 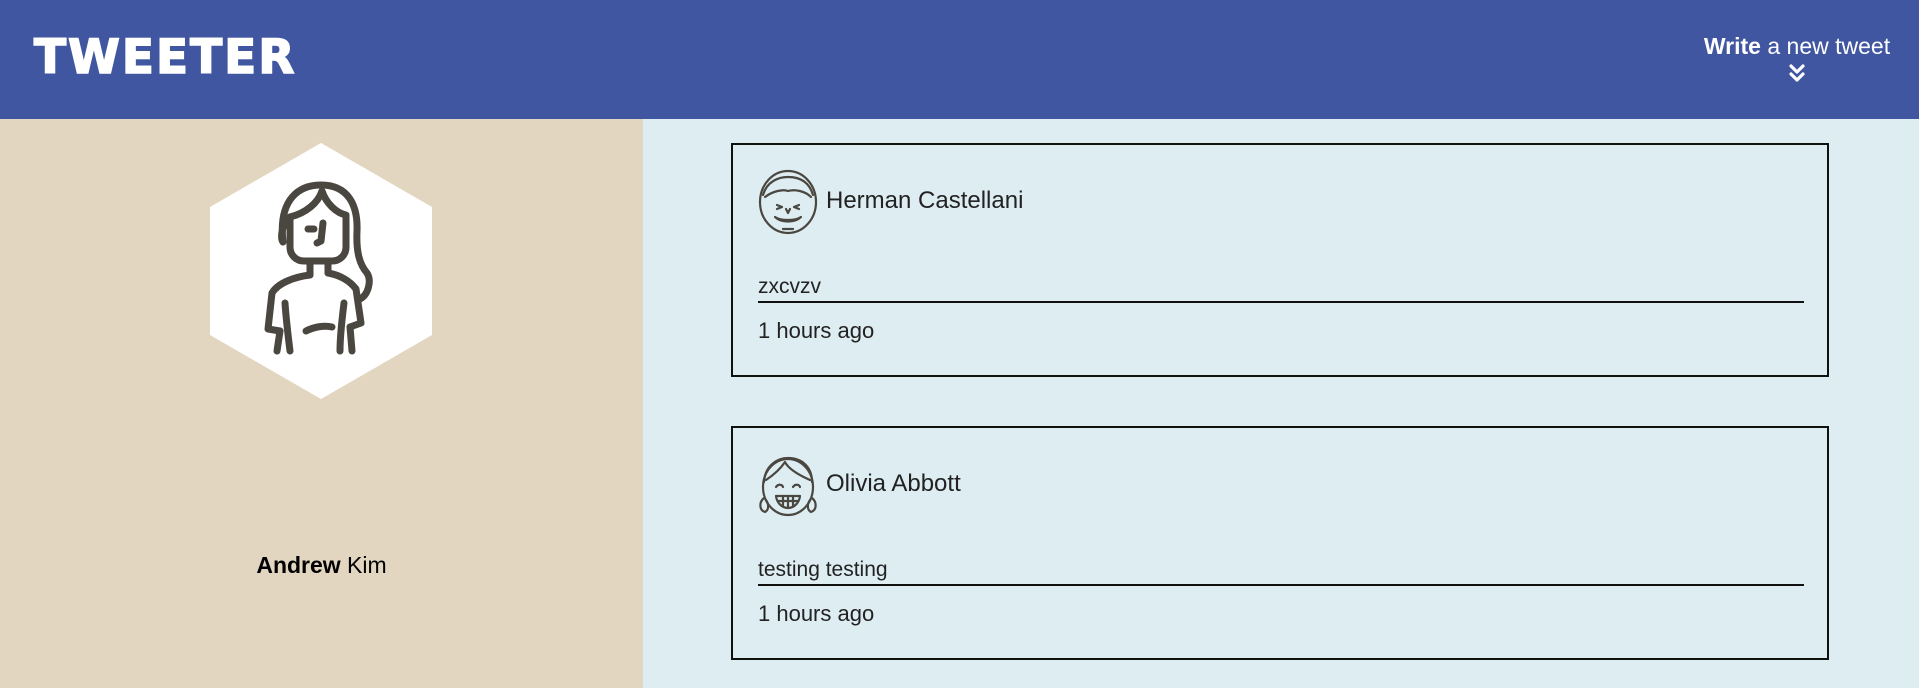 What do you see at coordinates (788, 202) in the screenshot?
I see `smiling-man-avatar-icon` at bounding box center [788, 202].